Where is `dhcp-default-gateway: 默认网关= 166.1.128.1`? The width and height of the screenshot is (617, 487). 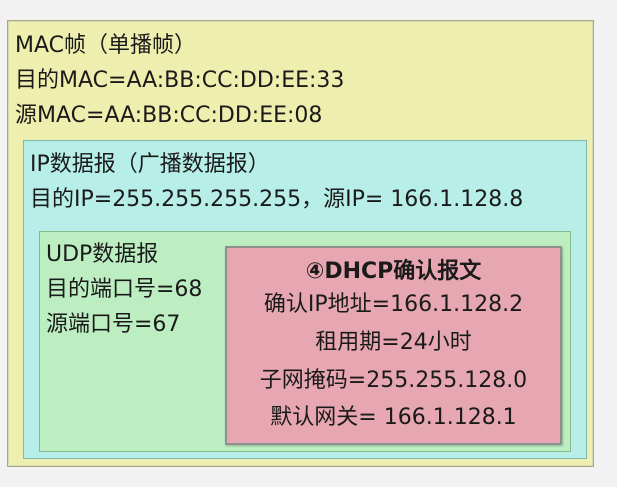
dhcp-default-gateway: 默认网关= 166.1.128.1 is located at coordinates (393, 417).